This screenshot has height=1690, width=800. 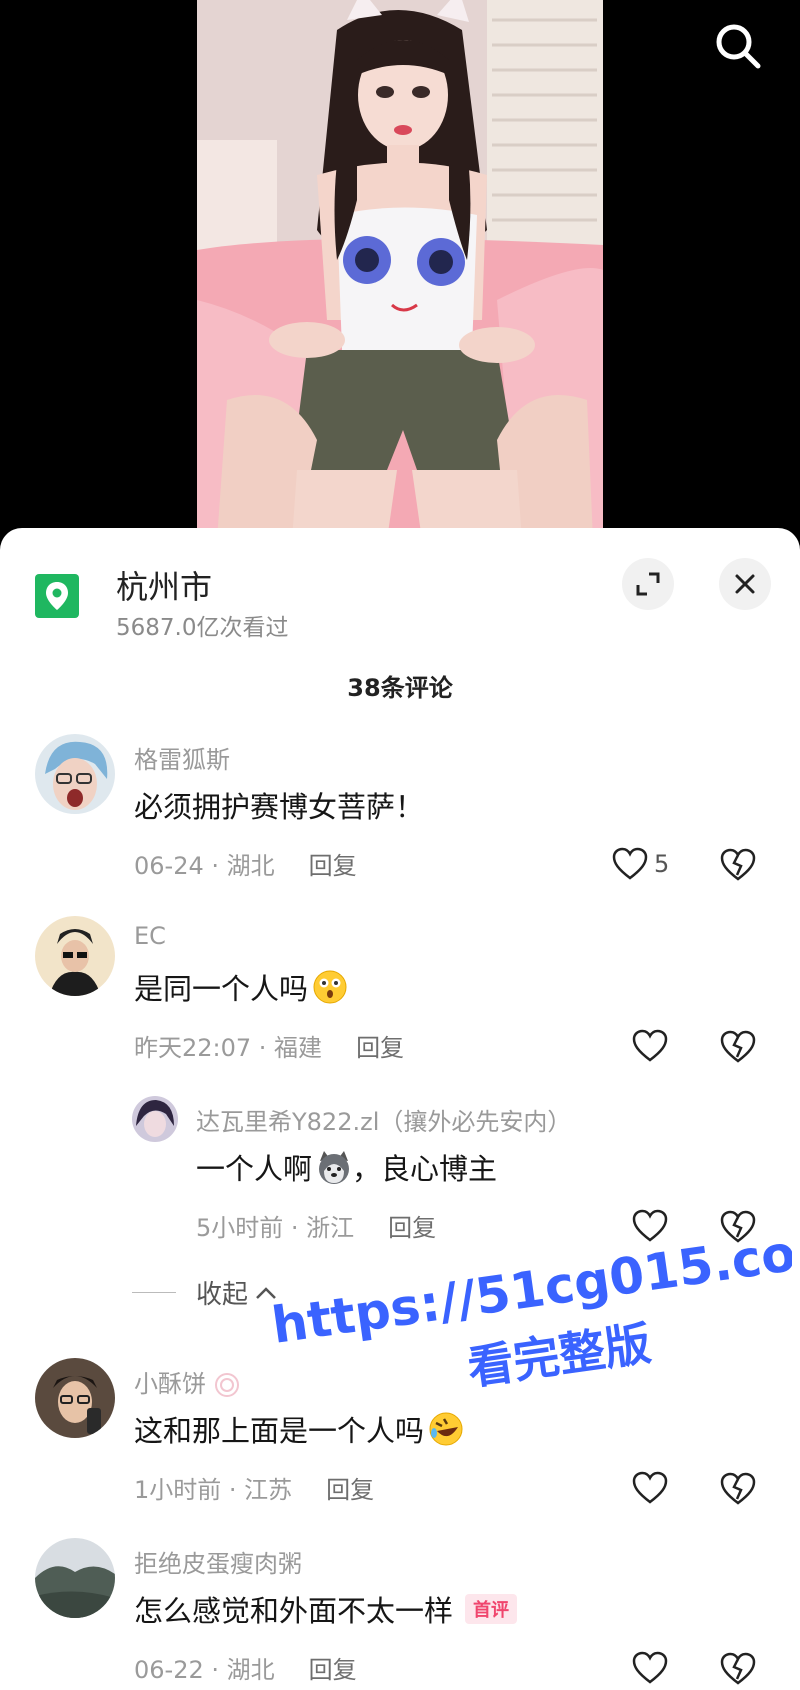 I want to click on husky-emoji-icon, so click(x=334, y=1167).